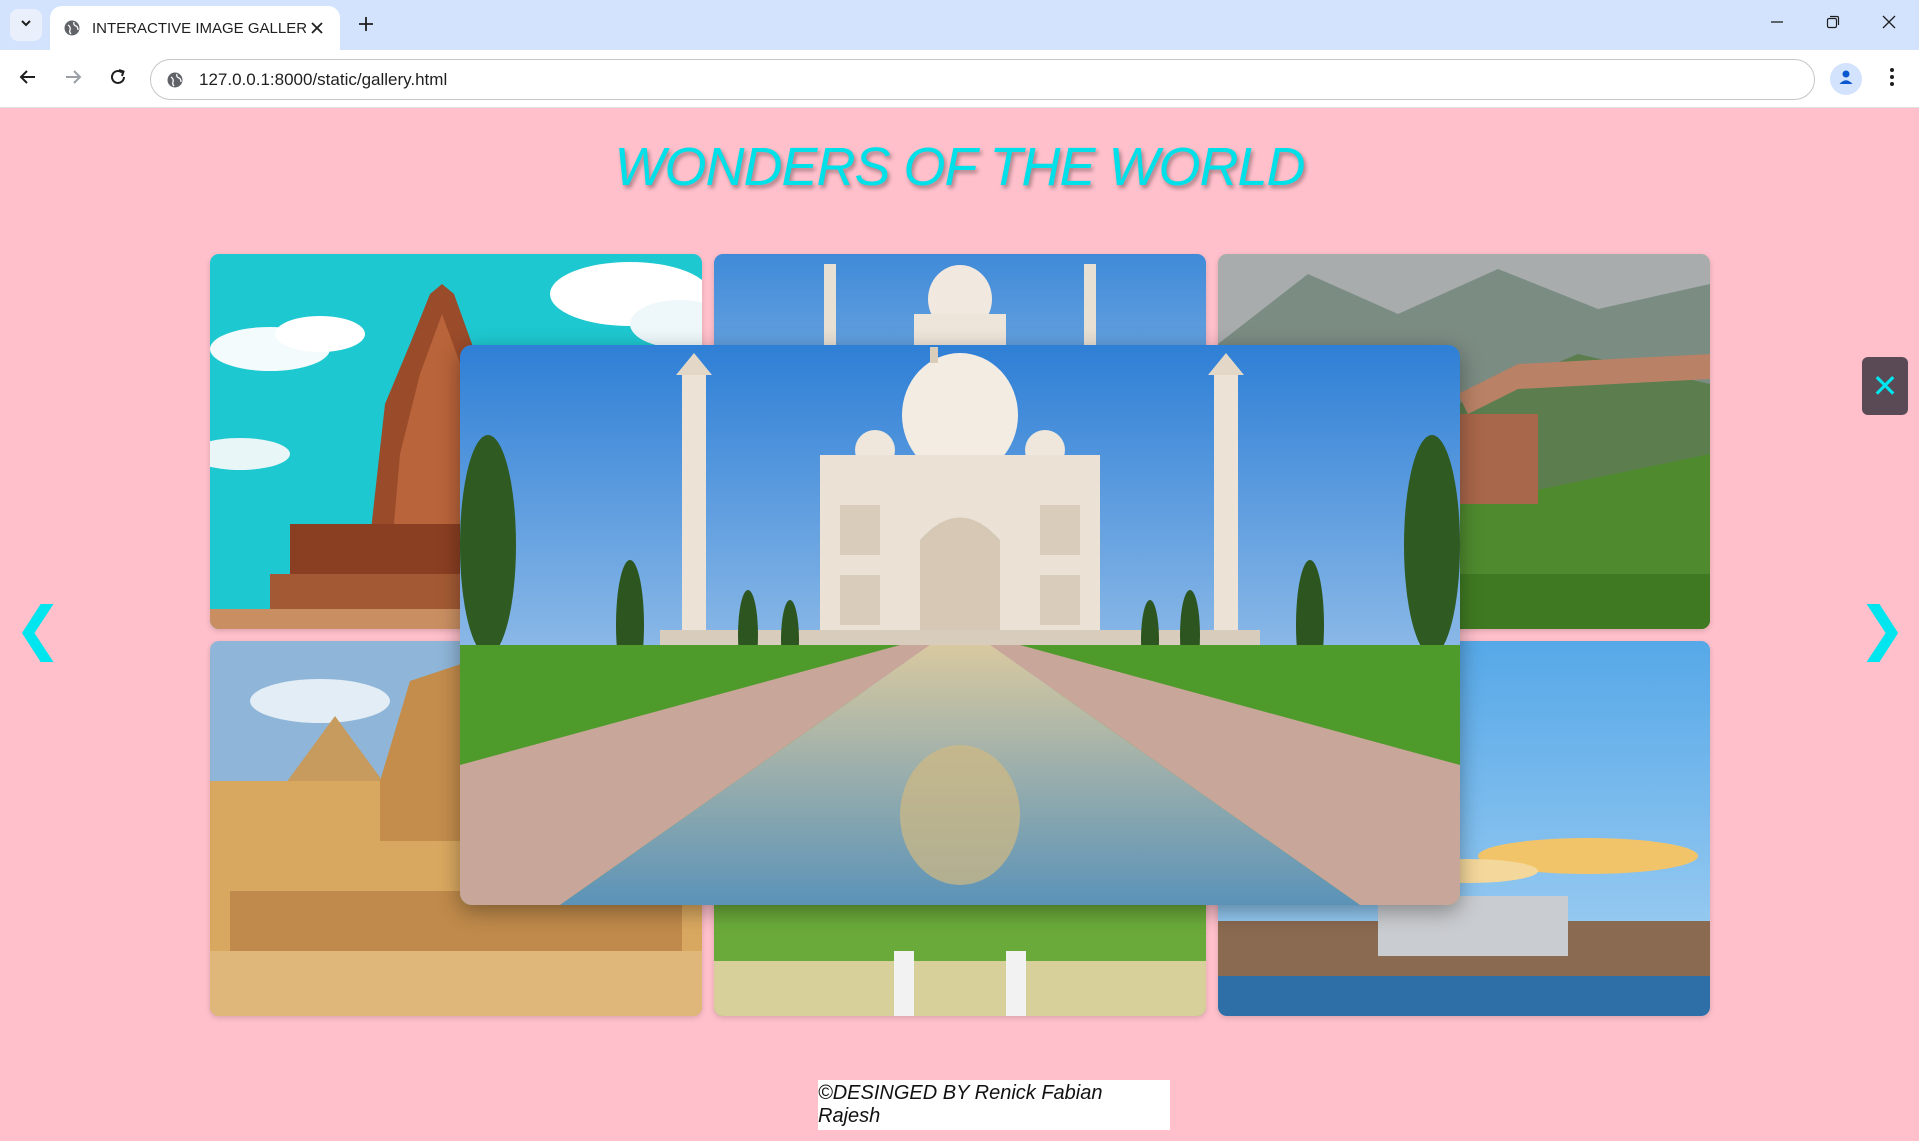 This screenshot has width=1919, height=1141. I want to click on new-tab-button, so click(366, 25).